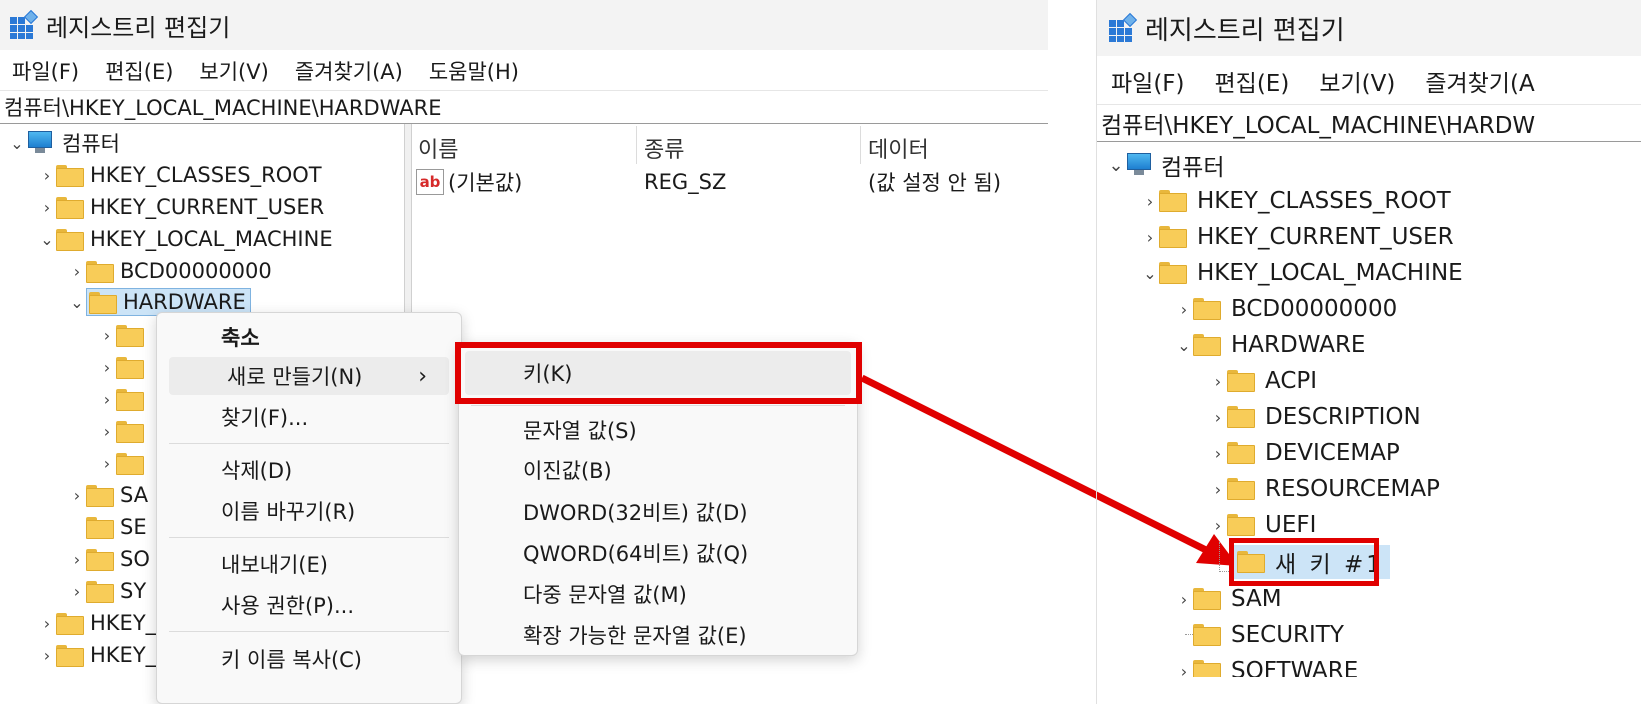 The height and width of the screenshot is (704, 1641). I want to click on tree-root-computer: ⌄ 컴퓨터, so click(1165, 165).